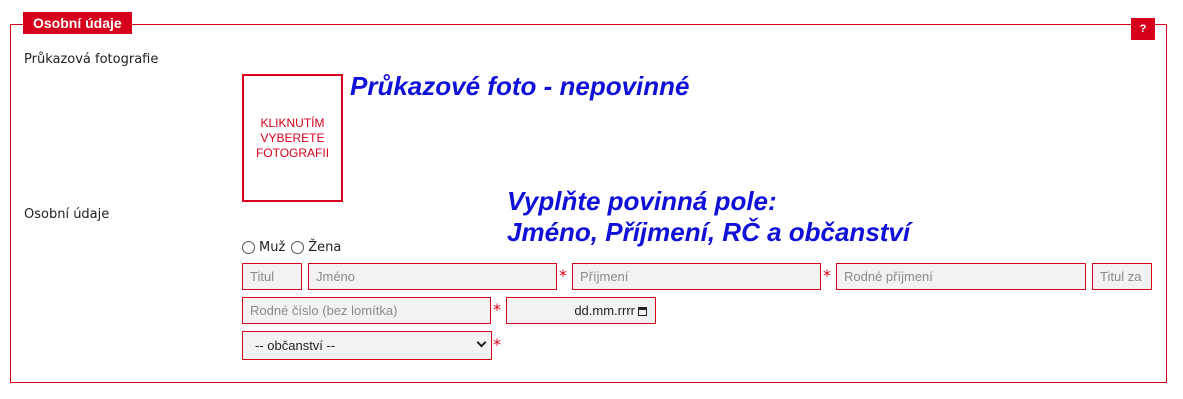  Describe the element at coordinates (481, 342) in the screenshot. I see `chevron-down-icon` at that location.